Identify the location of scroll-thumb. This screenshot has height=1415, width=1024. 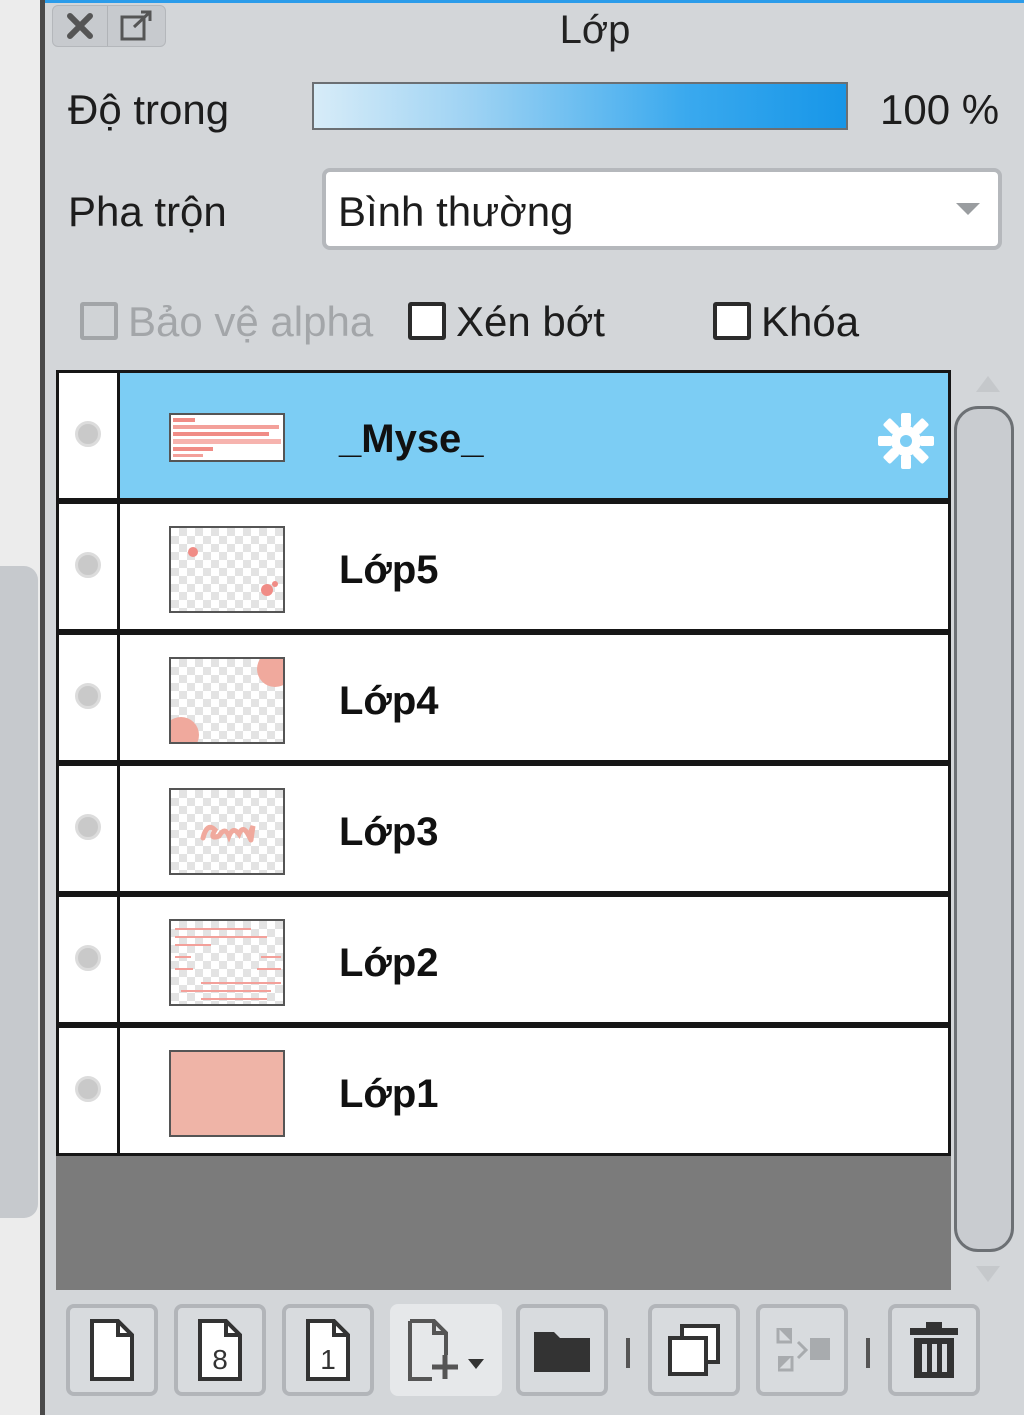
(984, 829).